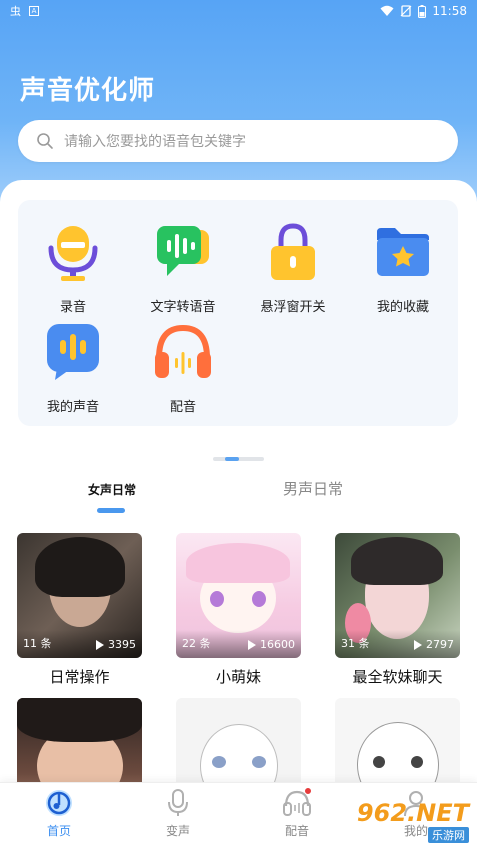 This screenshot has width=477, height=848. Describe the element at coordinates (45, 141) in the screenshot. I see `search-icon` at that location.